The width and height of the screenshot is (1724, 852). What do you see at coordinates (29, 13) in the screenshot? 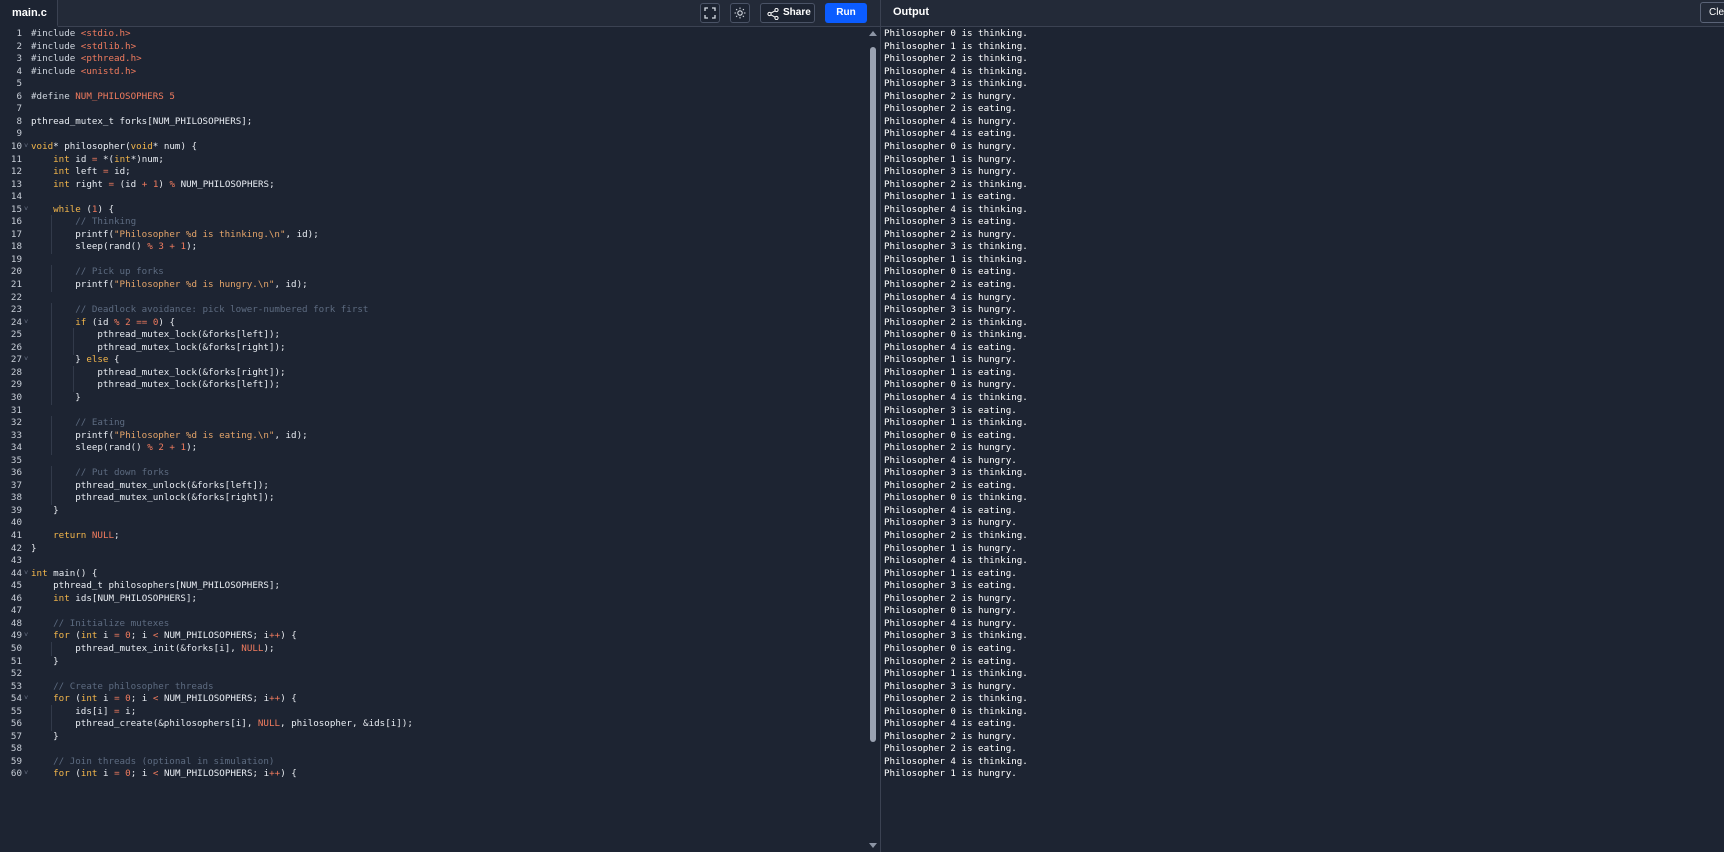
I see `tab-main-c: main.c` at bounding box center [29, 13].